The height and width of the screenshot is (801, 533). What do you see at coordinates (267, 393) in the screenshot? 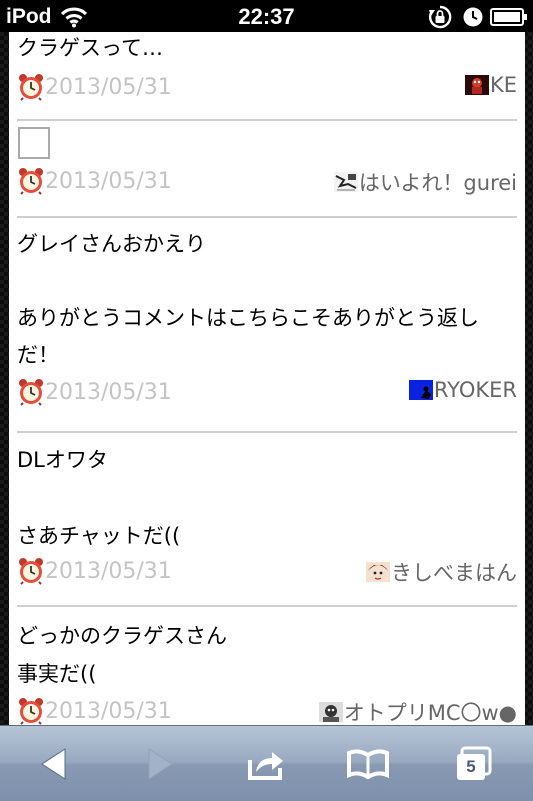
I see `comment-meta: 2013/05/31 RYOKER` at bounding box center [267, 393].